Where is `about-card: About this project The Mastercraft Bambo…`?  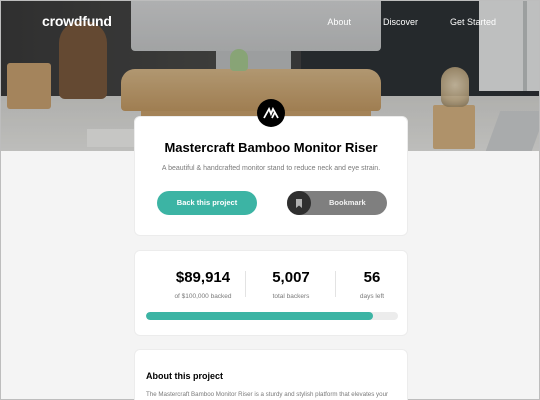
about-card: About this project The Mastercraft Bambo… is located at coordinates (271, 374).